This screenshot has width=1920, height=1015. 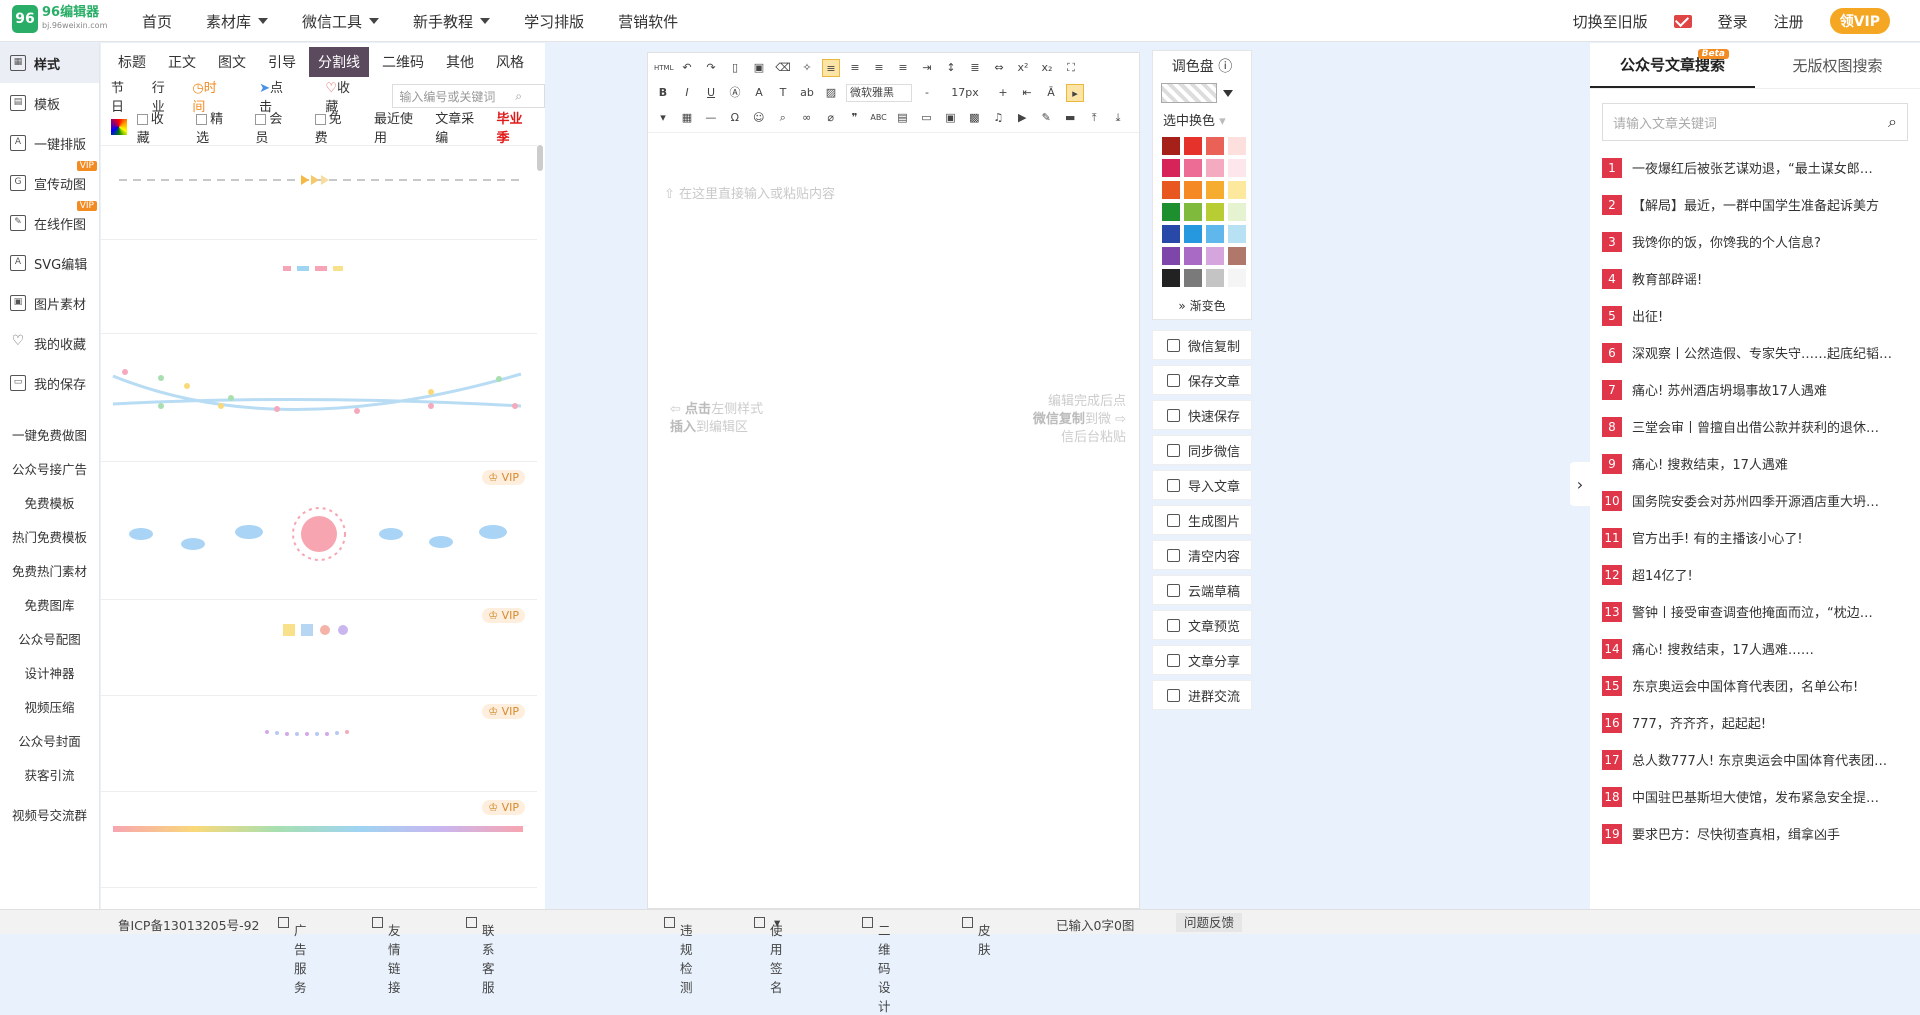 I want to click on register-link: 注册, so click(x=1789, y=21).